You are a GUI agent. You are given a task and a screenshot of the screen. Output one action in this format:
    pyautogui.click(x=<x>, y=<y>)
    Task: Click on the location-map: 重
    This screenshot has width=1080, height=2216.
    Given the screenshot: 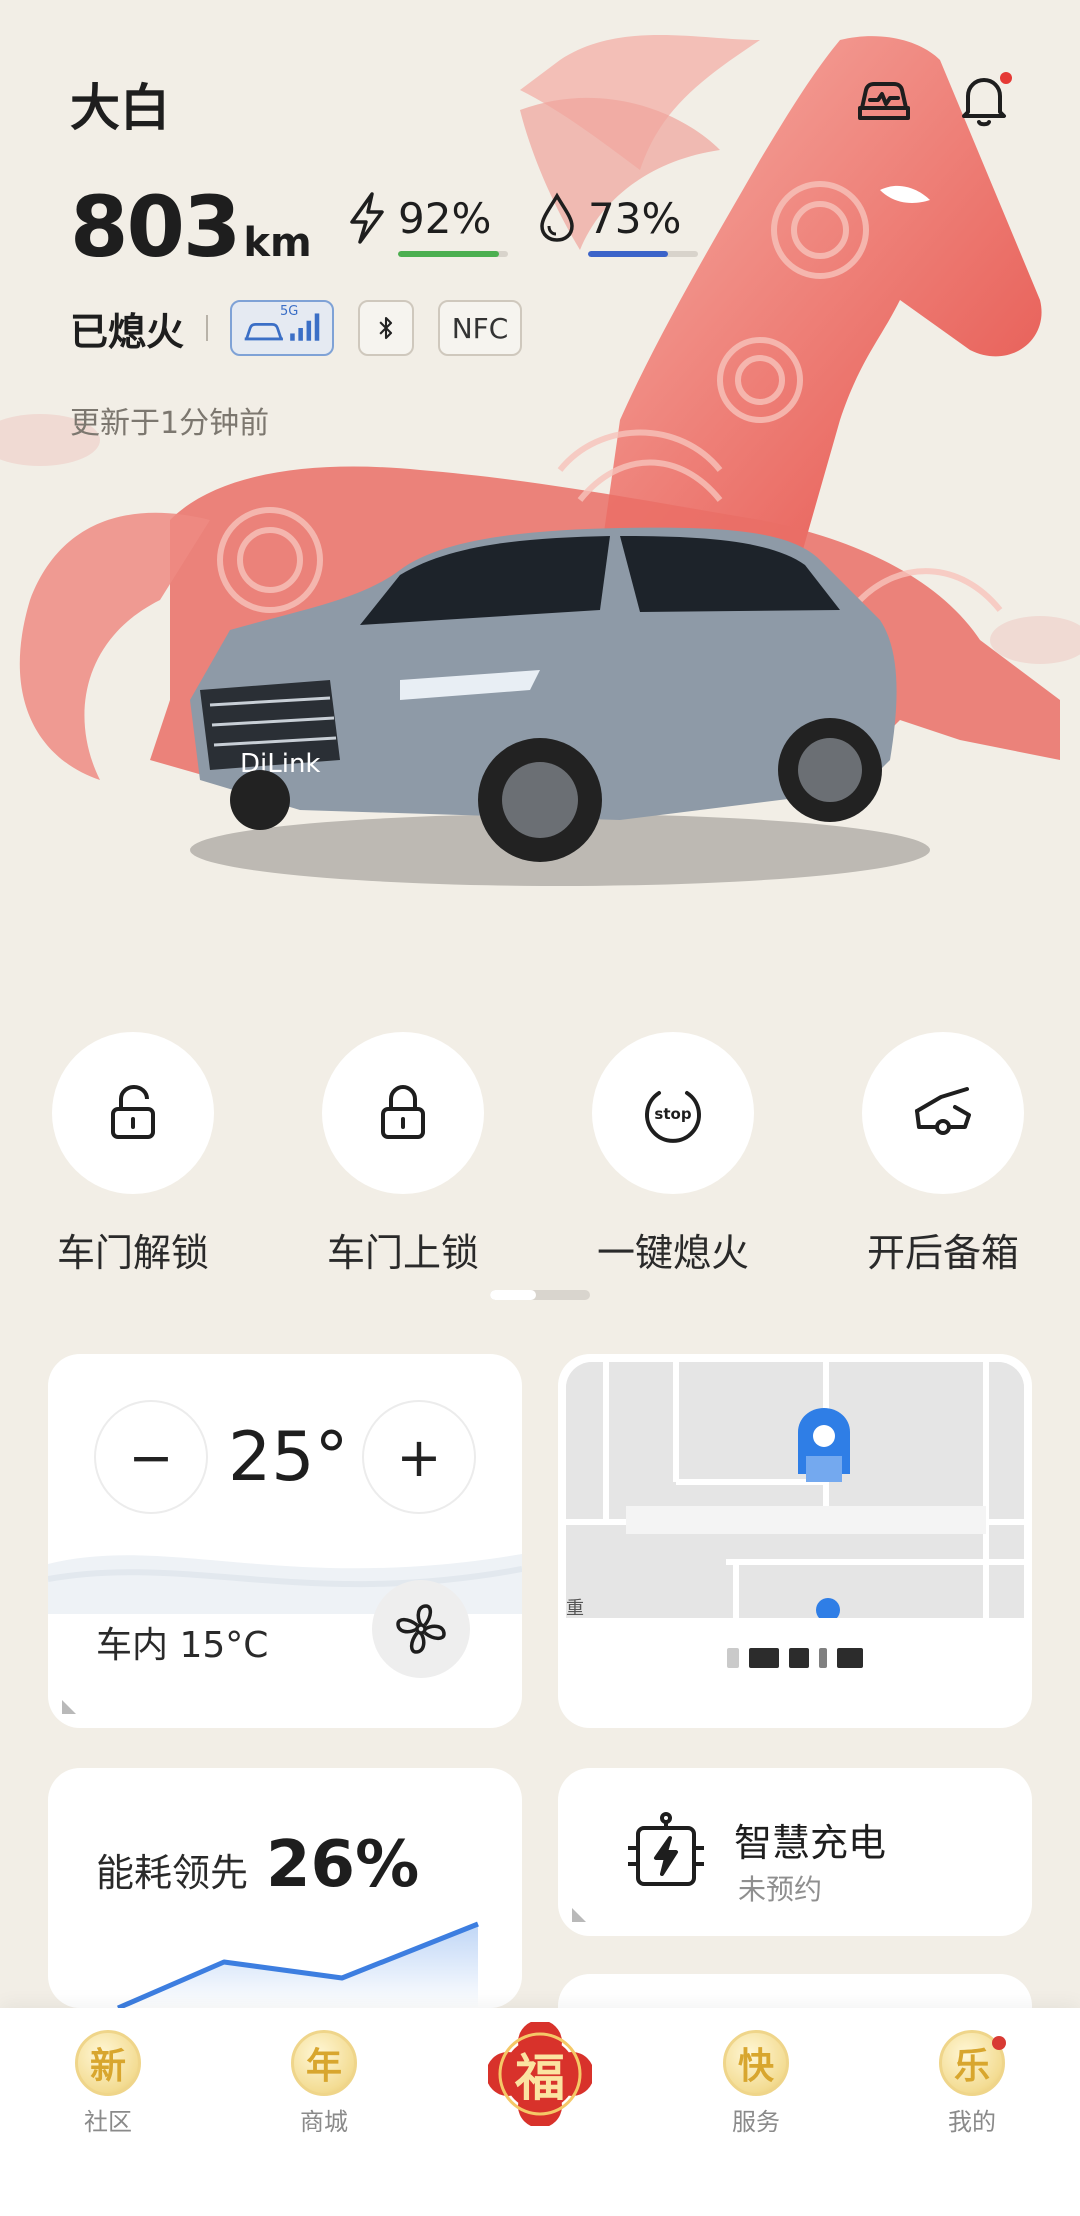 What is the action you would take?
    pyautogui.click(x=795, y=1490)
    